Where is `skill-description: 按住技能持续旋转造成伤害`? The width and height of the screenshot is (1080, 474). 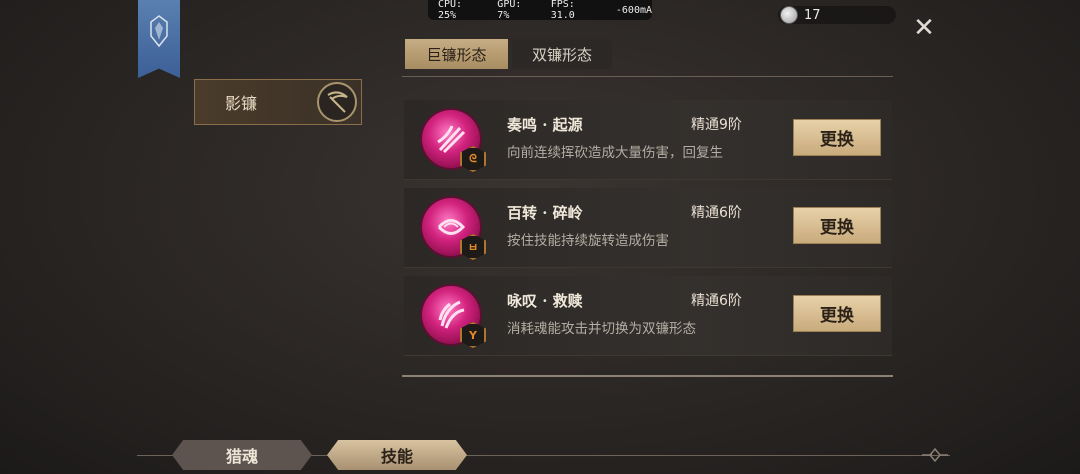 skill-description: 按住技能持续旋转造成伤害 is located at coordinates (588, 241).